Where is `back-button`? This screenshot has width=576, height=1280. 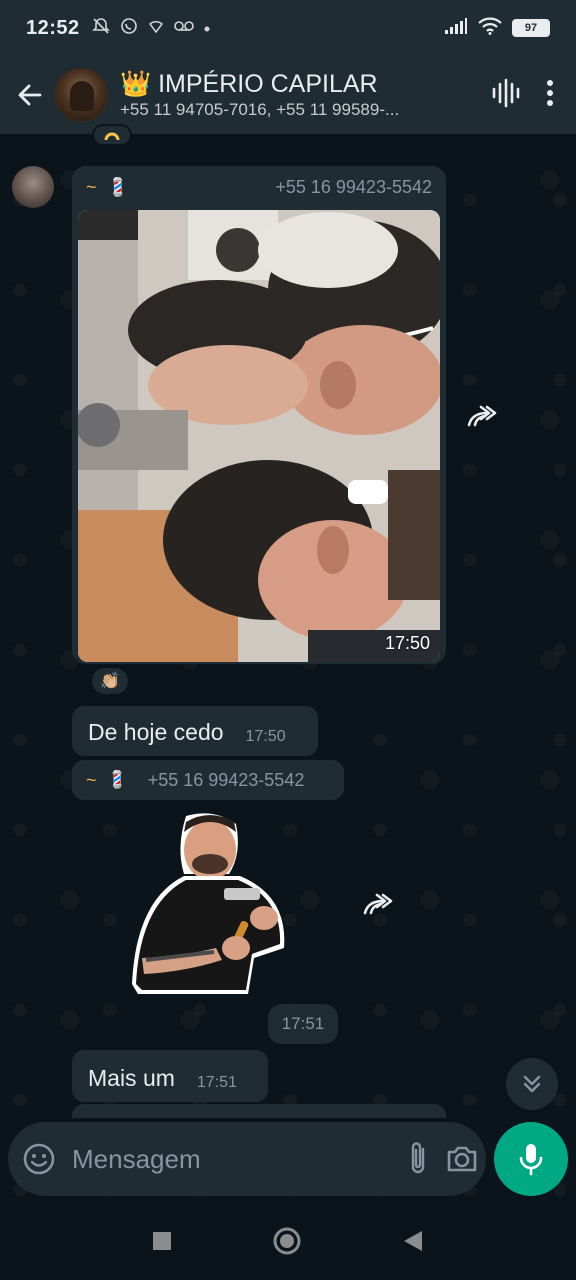
back-button is located at coordinates (30, 95).